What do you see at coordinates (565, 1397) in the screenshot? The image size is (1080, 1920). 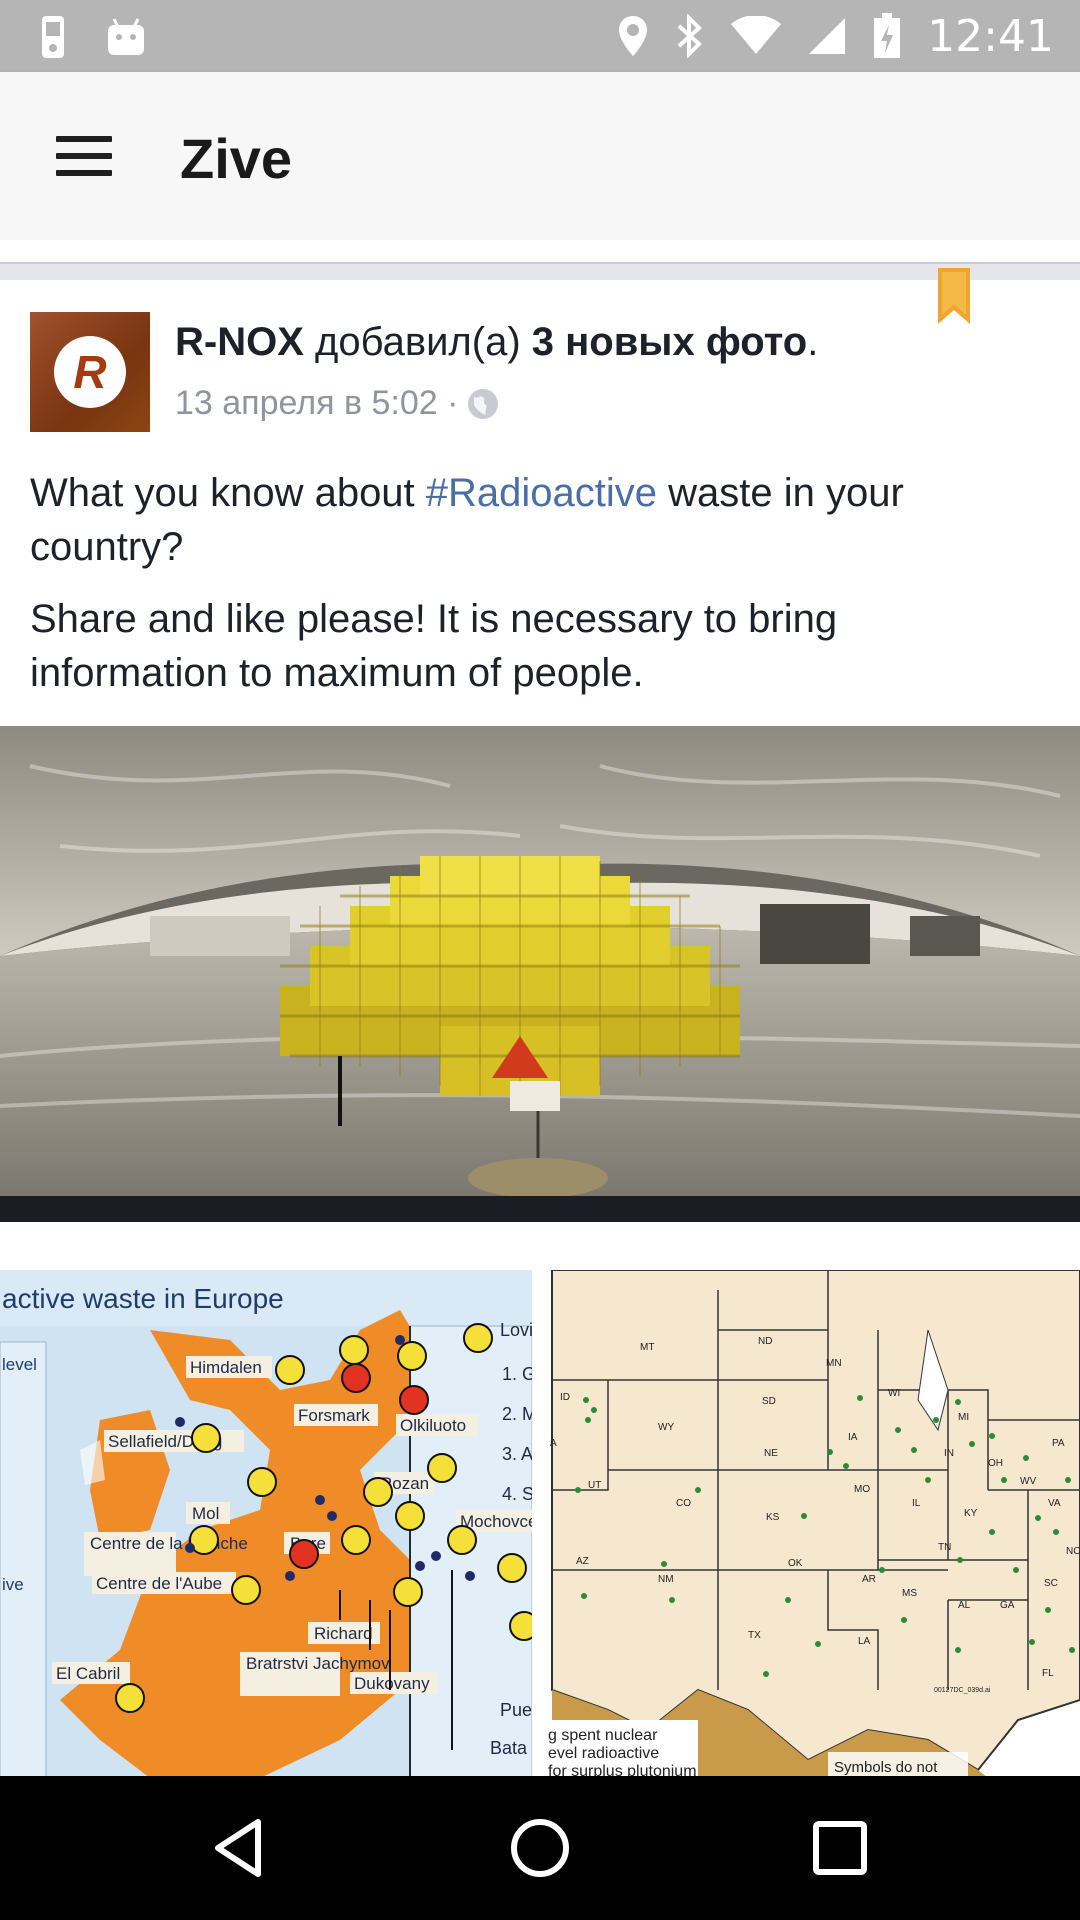 I see `state-id: ID` at bounding box center [565, 1397].